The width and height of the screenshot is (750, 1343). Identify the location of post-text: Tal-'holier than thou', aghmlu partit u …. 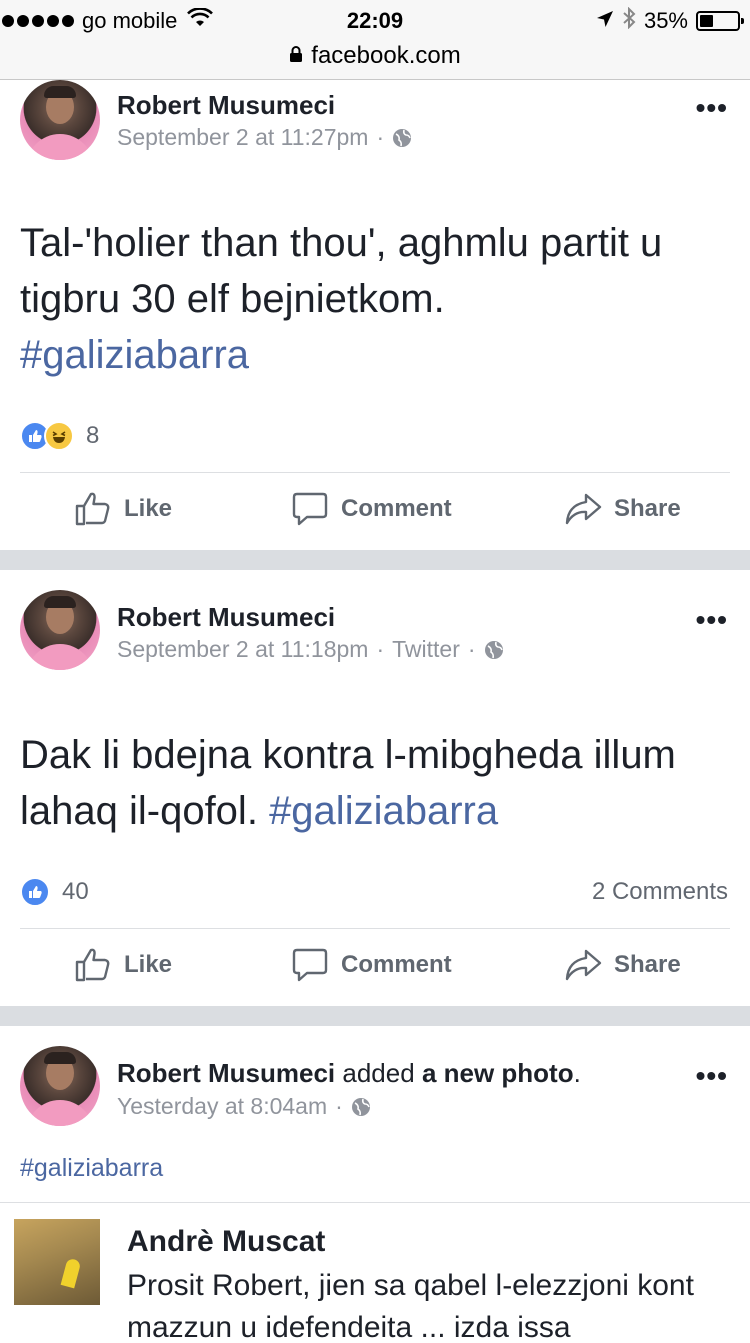
(375, 299).